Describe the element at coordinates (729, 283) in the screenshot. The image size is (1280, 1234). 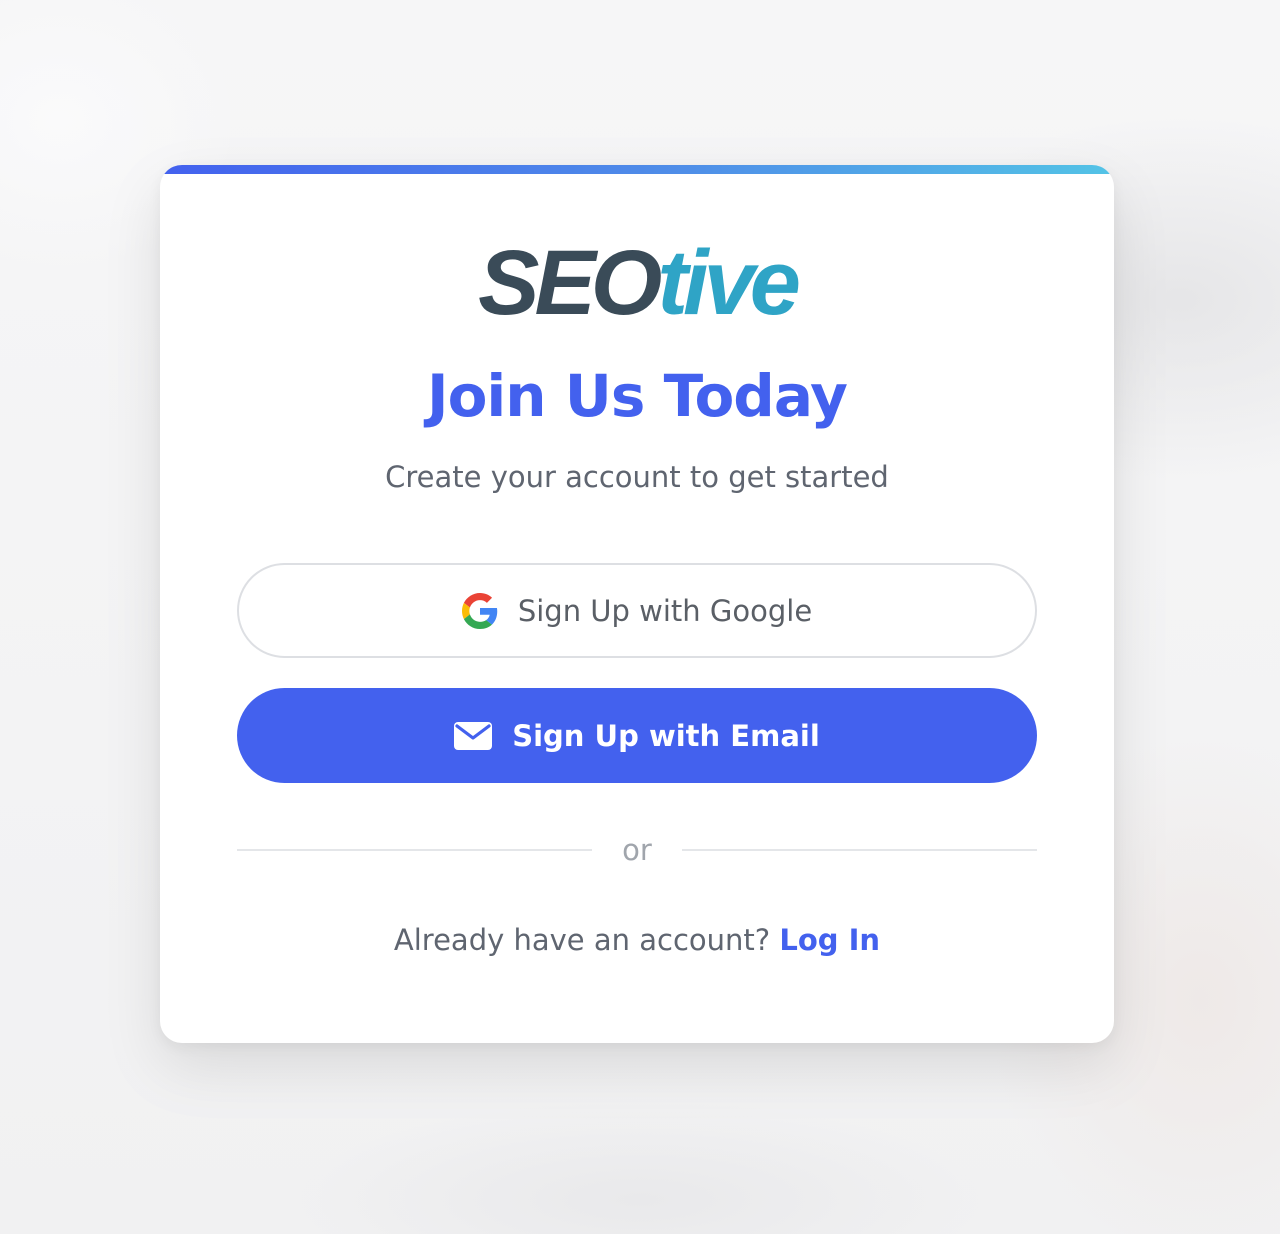
I see `logo-text-tive: tive` at that location.